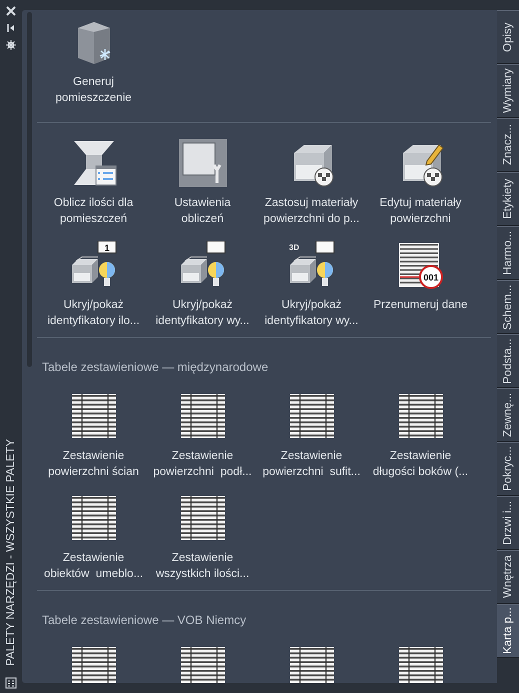 The width and height of the screenshot is (519, 693). I want to click on pin-icon, so click(11, 28).